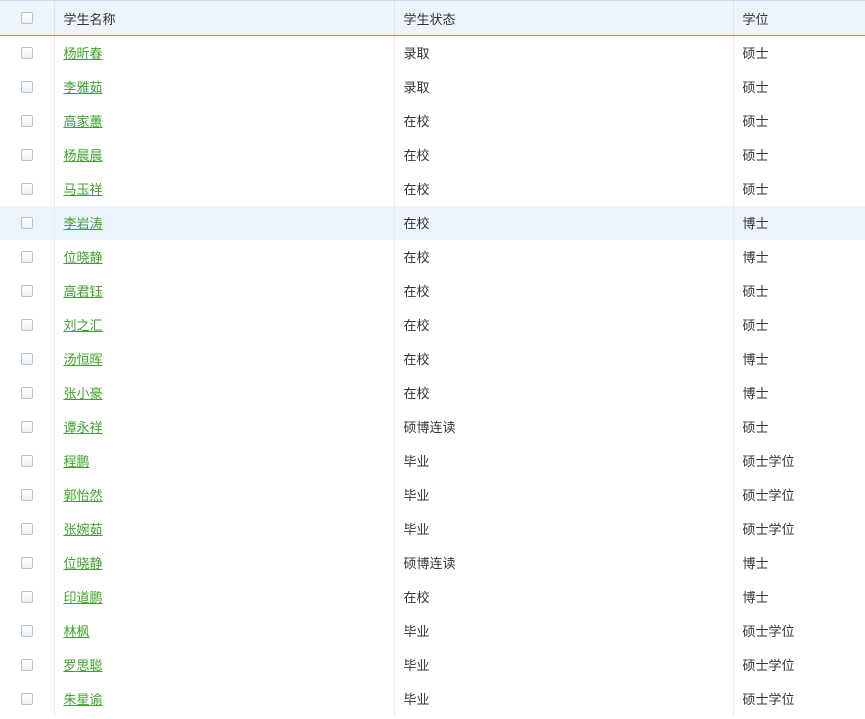  What do you see at coordinates (83, 666) in the screenshot?
I see `student-name-link: 罗思聪` at bounding box center [83, 666].